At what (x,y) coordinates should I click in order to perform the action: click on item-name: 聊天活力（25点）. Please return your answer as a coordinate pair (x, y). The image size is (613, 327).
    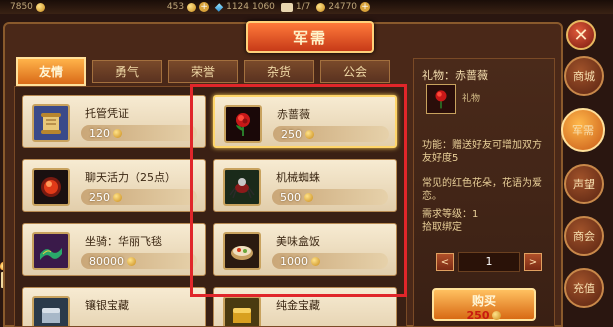
    Looking at the image, I should click on (130, 177).